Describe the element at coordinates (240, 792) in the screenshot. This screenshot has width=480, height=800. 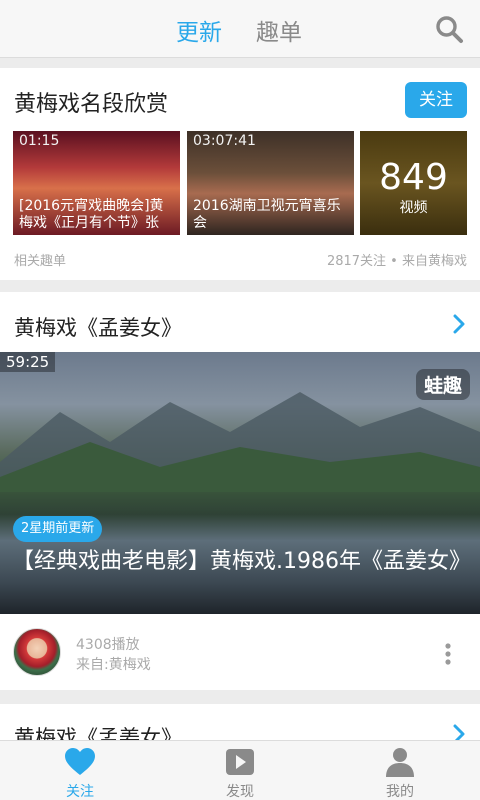
I see `nav-label: 发现` at that location.